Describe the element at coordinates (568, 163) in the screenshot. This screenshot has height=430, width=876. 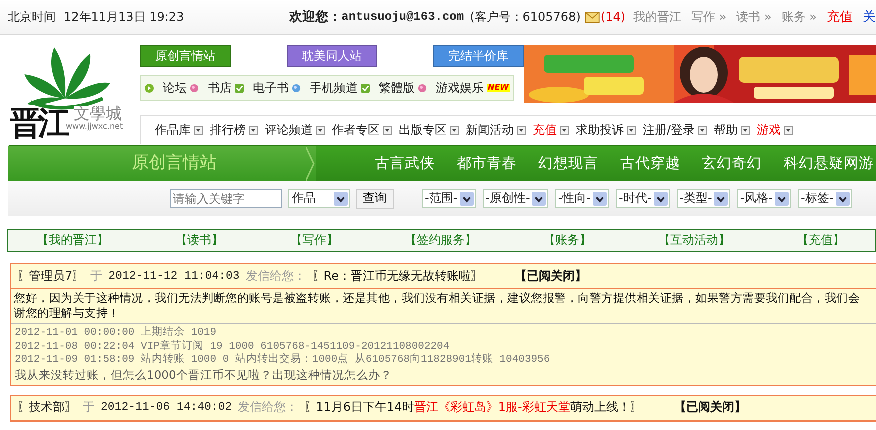
I see `channel-link: 幻想现言` at that location.